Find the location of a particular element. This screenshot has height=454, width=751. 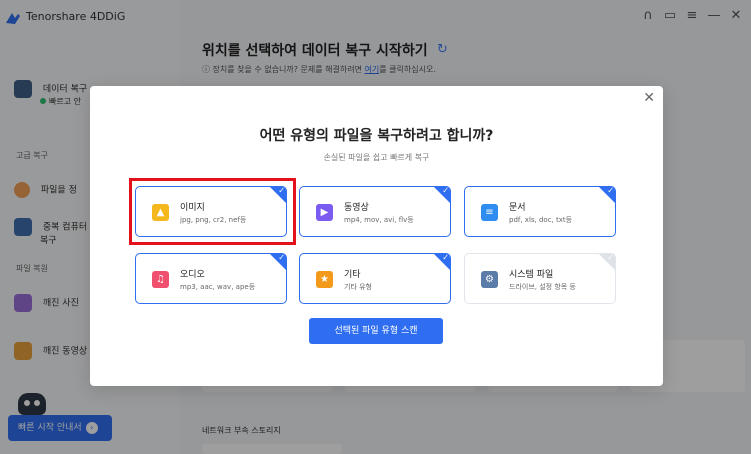

file-type-desc: pdf, xls, doc, txt등 is located at coordinates (541, 220).